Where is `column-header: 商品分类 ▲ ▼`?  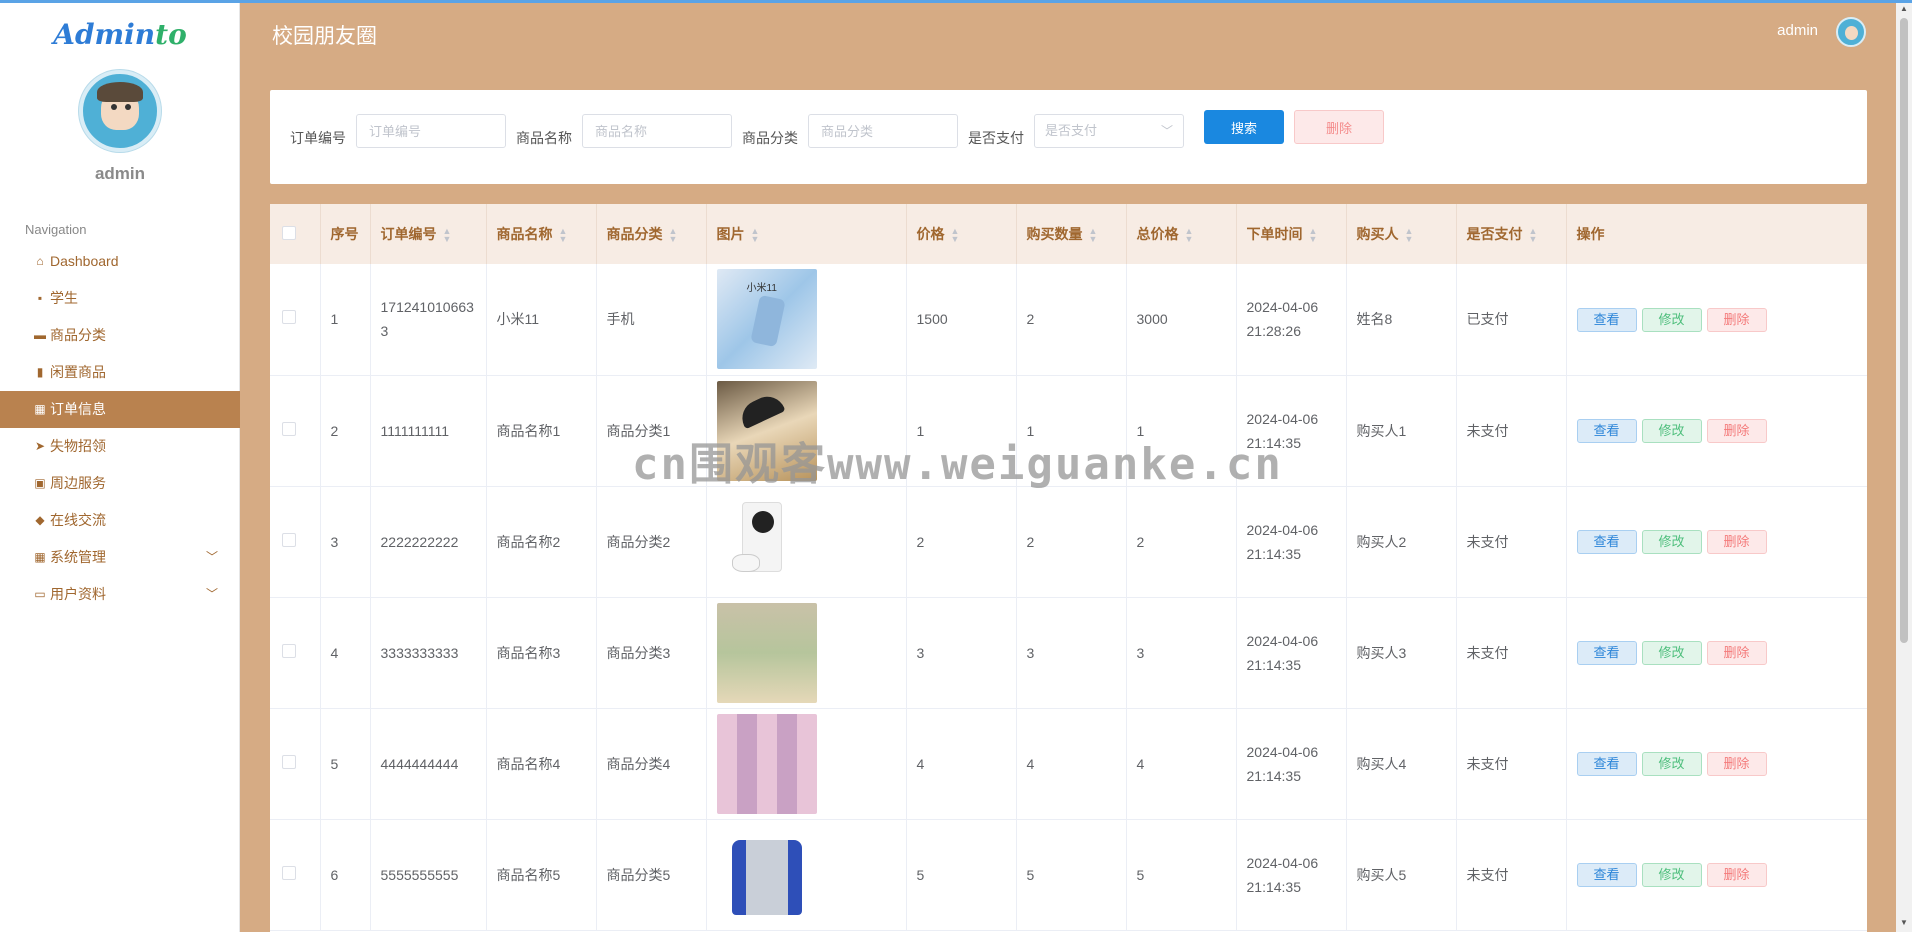
column-header: 商品分类 ▲ ▼ is located at coordinates (651, 234).